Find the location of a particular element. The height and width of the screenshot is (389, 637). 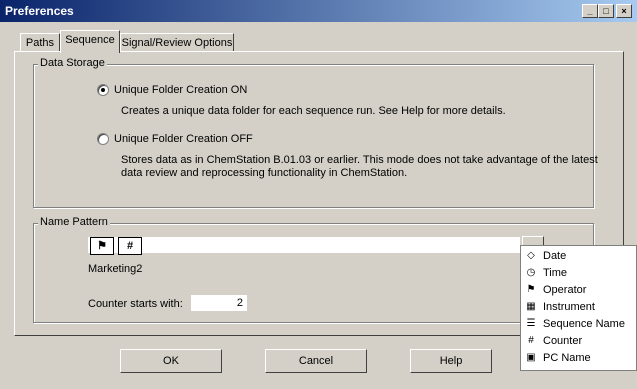

menu-item-instrument: ▦ Instrument is located at coordinates (579, 307).